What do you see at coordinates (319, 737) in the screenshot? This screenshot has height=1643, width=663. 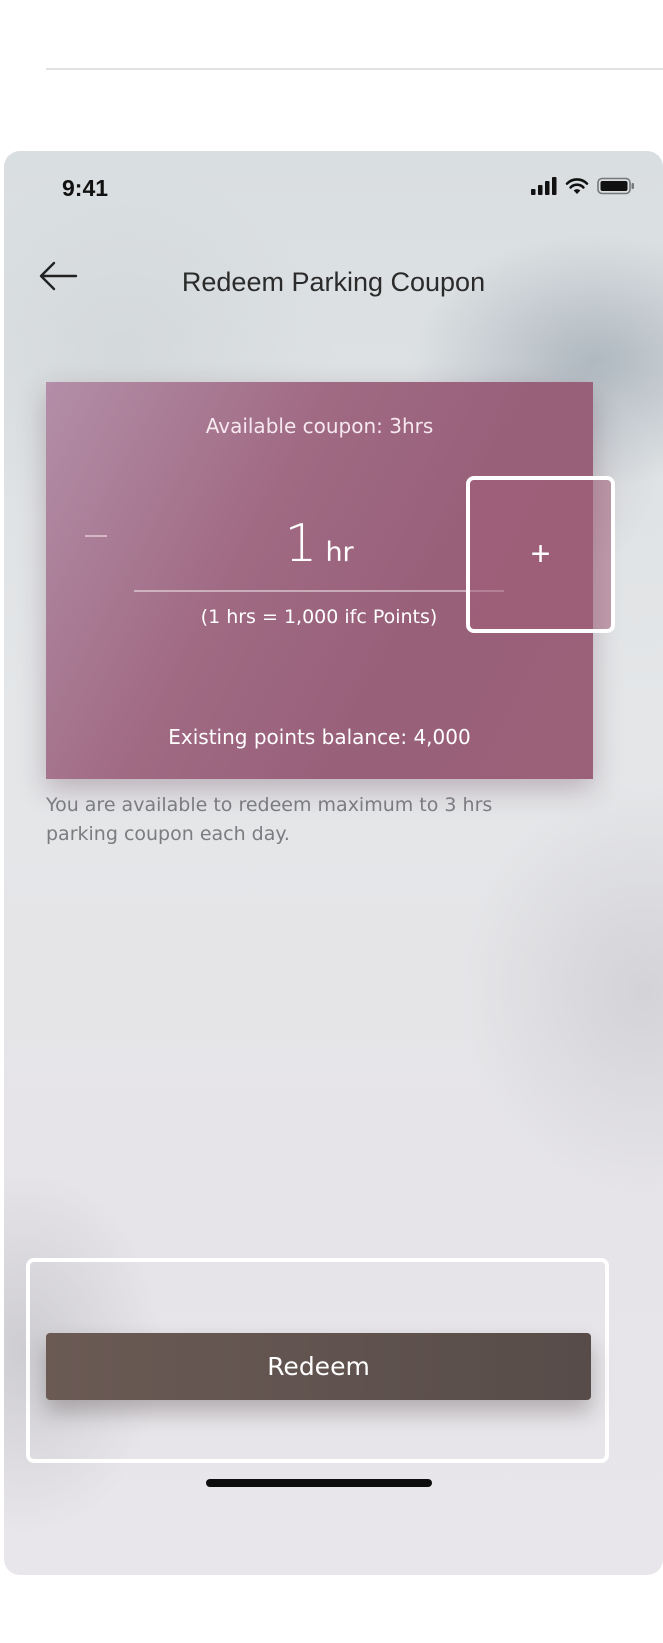 I see `points-balance-text: Existing points balance: 4,000` at bounding box center [319, 737].